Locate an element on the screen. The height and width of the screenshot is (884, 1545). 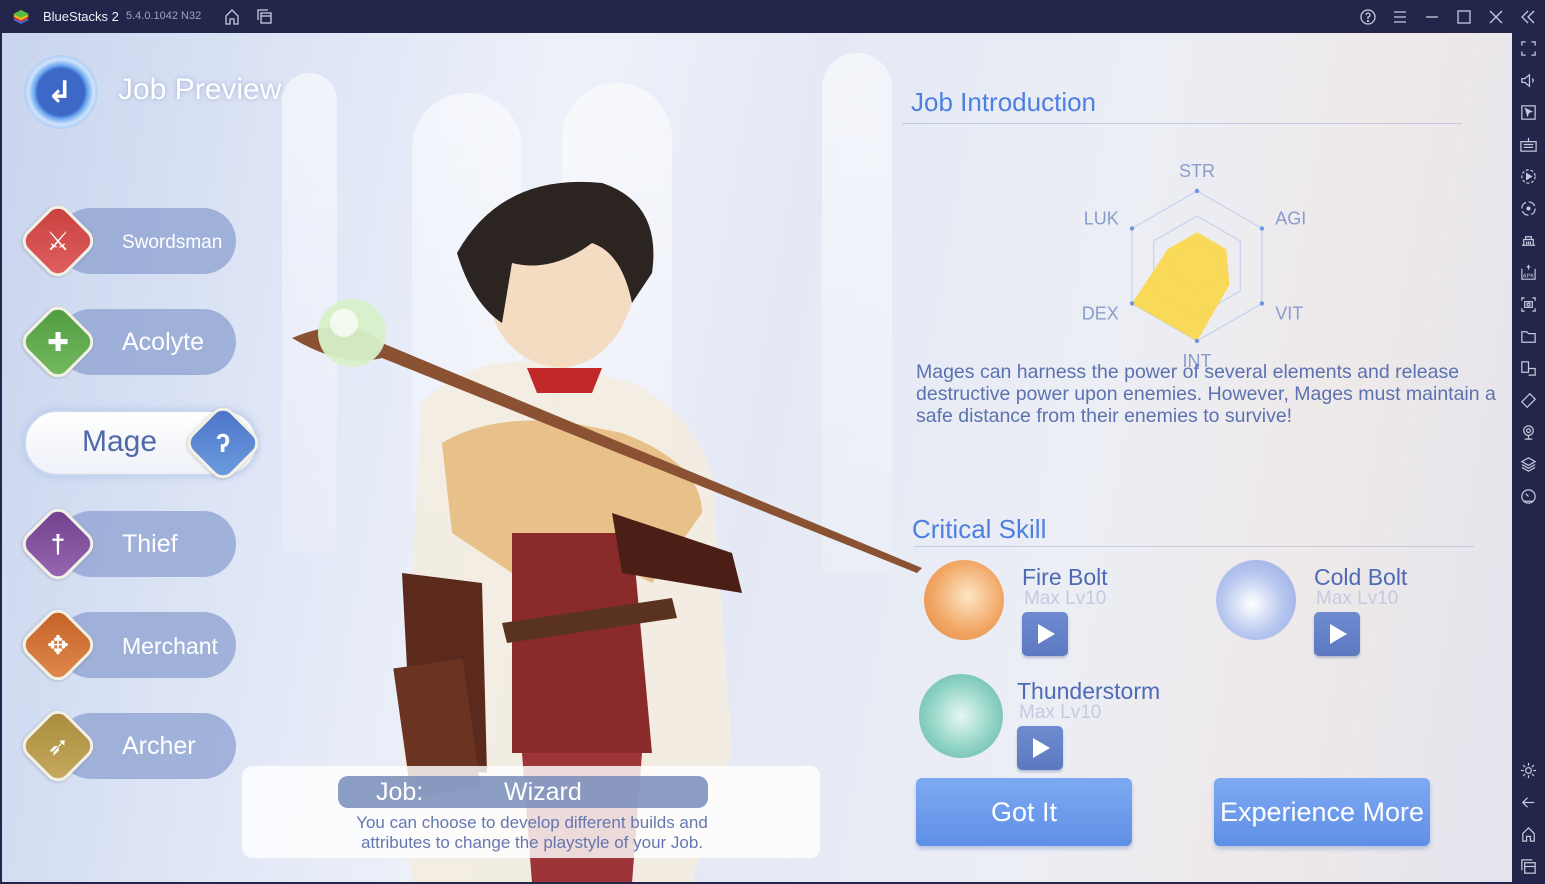
apk-install-icon: APK is located at coordinates (1528, 272).